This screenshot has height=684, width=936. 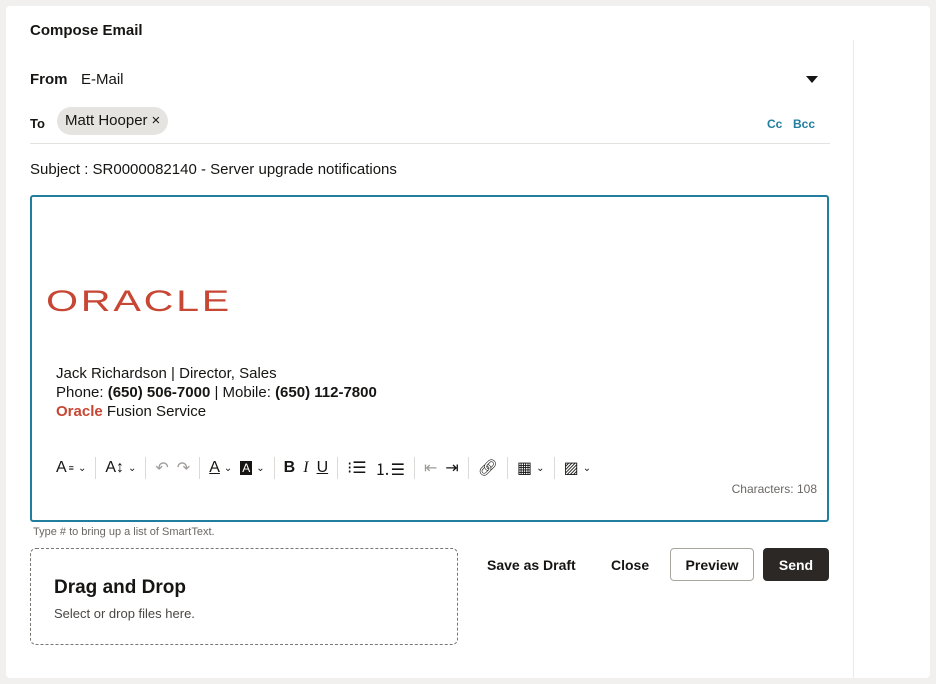 I want to click on underline-icon: U, so click(x=323, y=468).